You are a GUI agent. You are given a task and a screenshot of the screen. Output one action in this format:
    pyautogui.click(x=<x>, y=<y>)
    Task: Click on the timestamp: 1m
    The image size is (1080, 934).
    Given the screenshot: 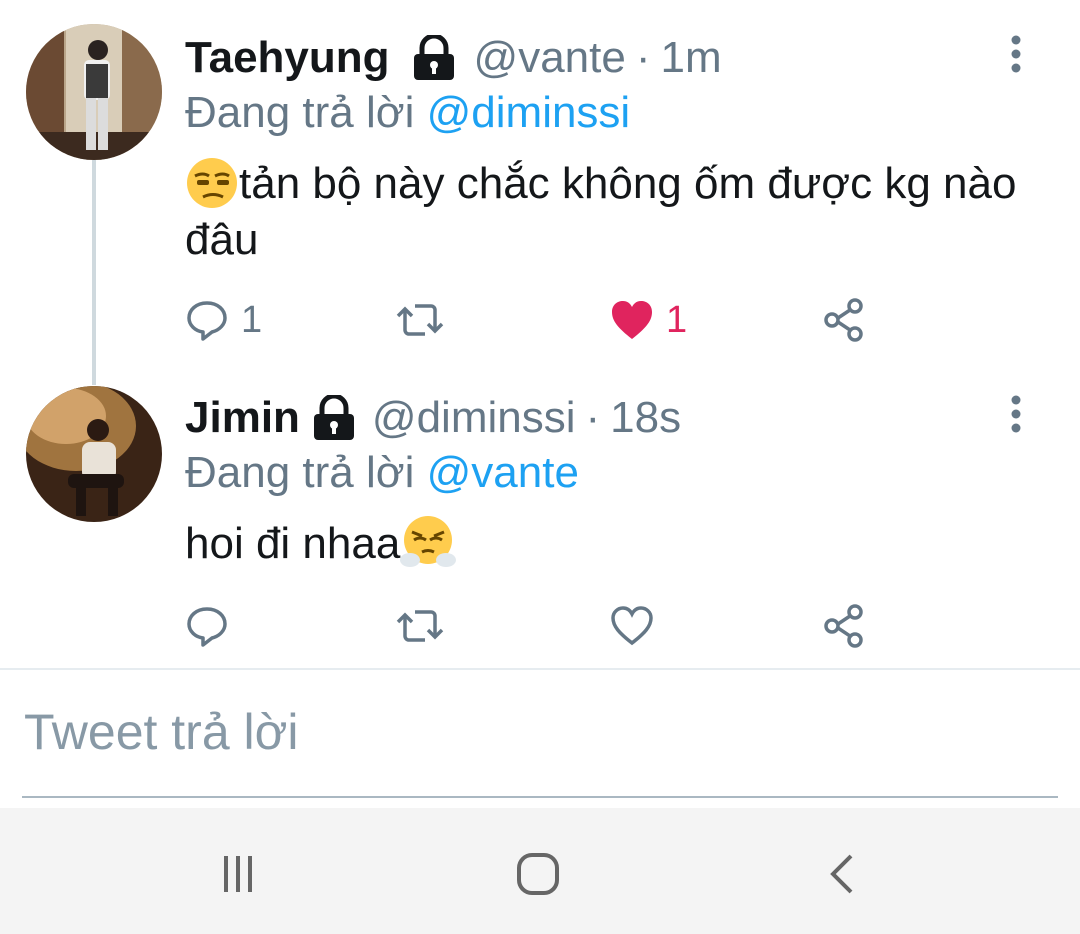 What is the action you would take?
    pyautogui.click(x=691, y=58)
    